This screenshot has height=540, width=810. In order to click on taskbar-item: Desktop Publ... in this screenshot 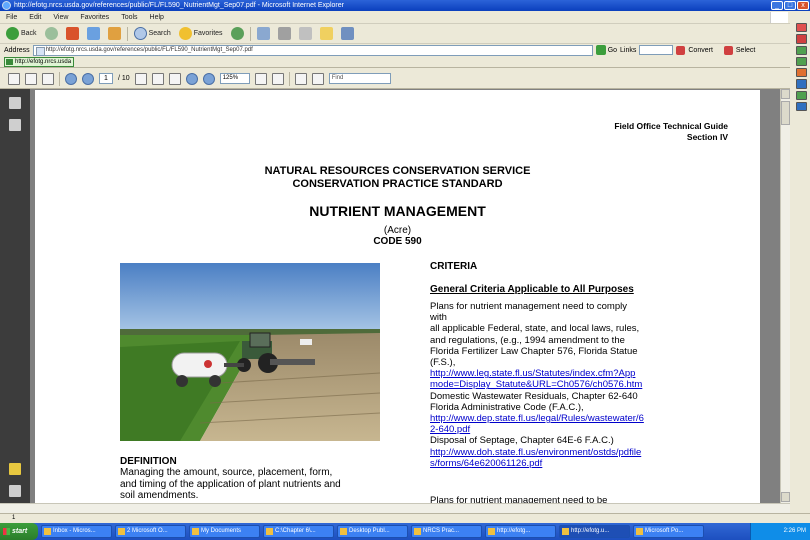, I will do `click(372, 531)`.